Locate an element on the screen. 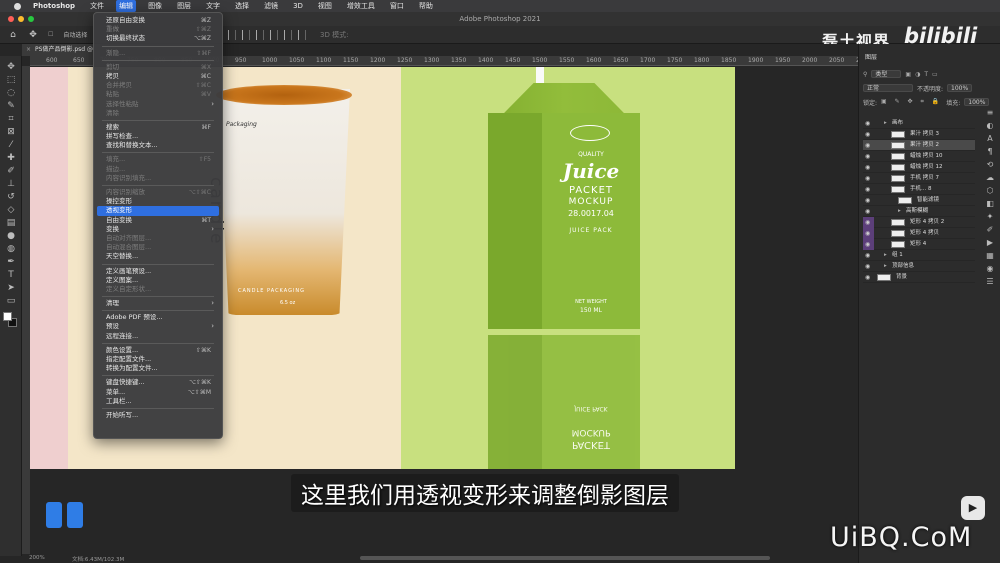 This screenshot has height=563, width=1000. layer-row: ◉ ▸ 高斯模糊 is located at coordinates (919, 211).